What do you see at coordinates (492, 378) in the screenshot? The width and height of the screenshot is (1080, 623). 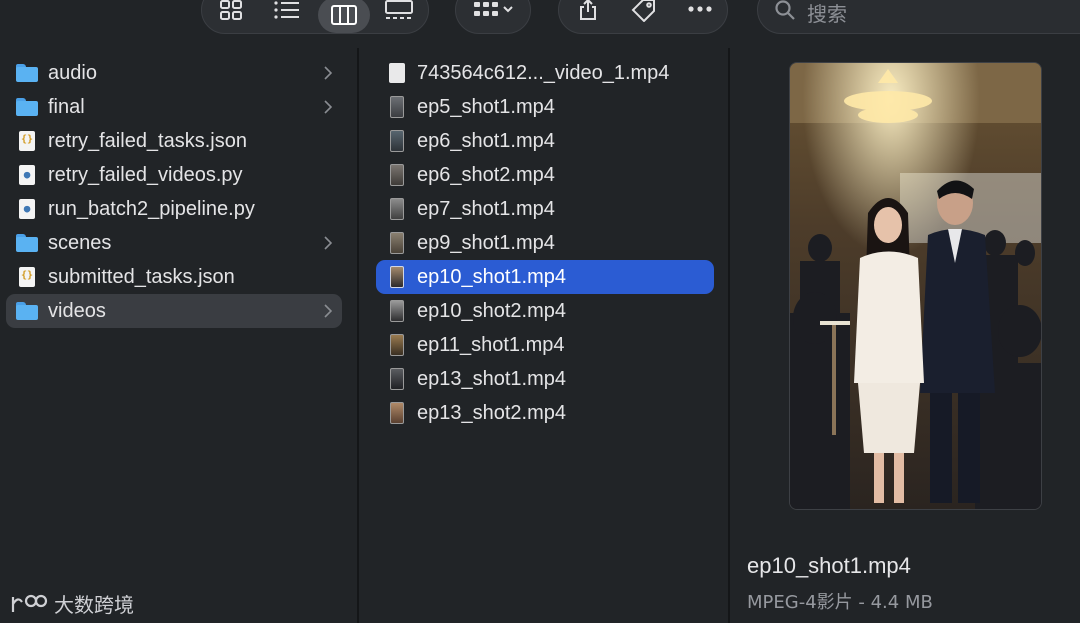 I see `item-label: ep13_shot1.mp4` at bounding box center [492, 378].